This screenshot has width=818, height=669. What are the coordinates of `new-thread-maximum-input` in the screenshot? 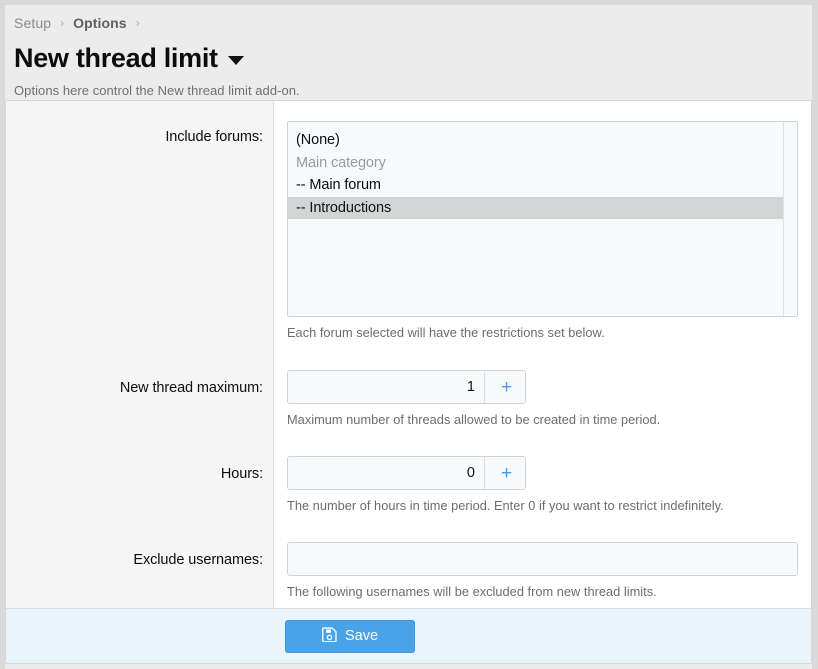 It's located at (386, 387).